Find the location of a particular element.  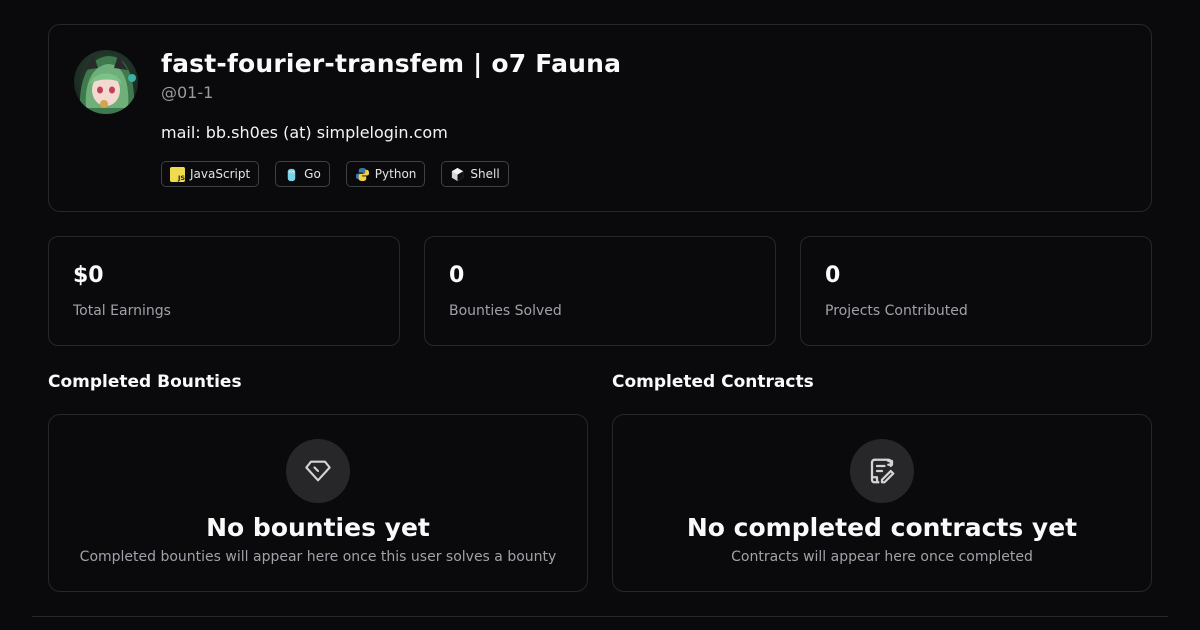

language-chip-python: Python is located at coordinates (385, 174).